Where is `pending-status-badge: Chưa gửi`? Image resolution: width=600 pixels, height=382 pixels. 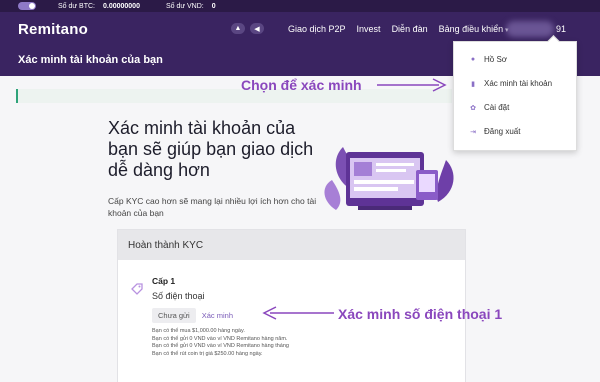 pending-status-badge: Chưa gửi is located at coordinates (174, 315).